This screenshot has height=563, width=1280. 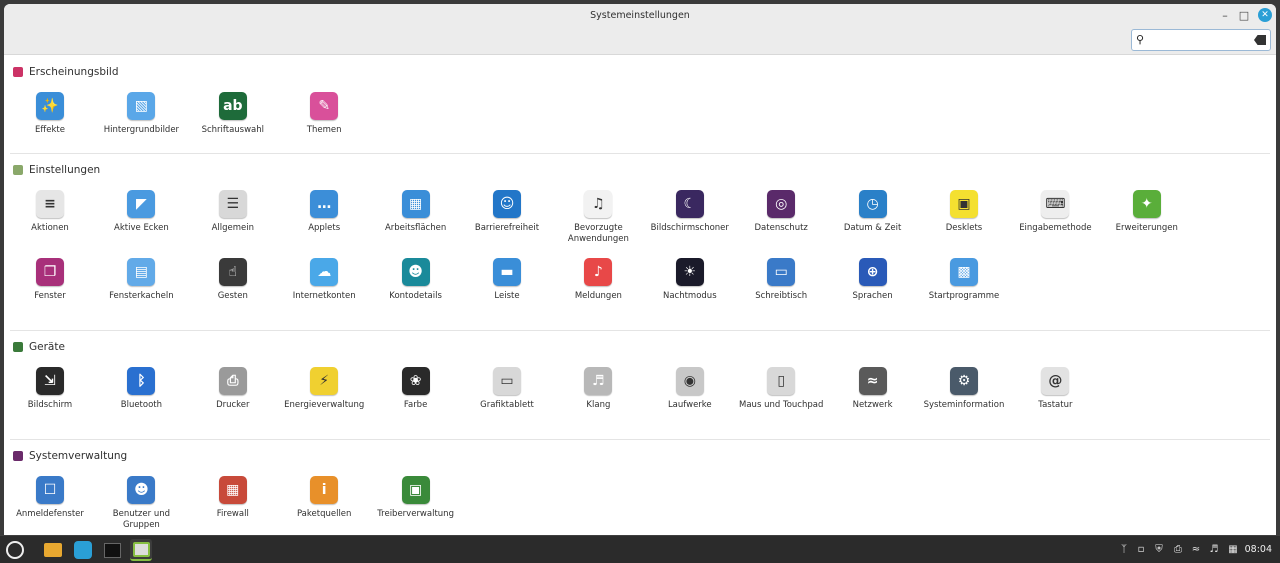 I want to click on section-header: Systemverwaltung, so click(x=70, y=456).